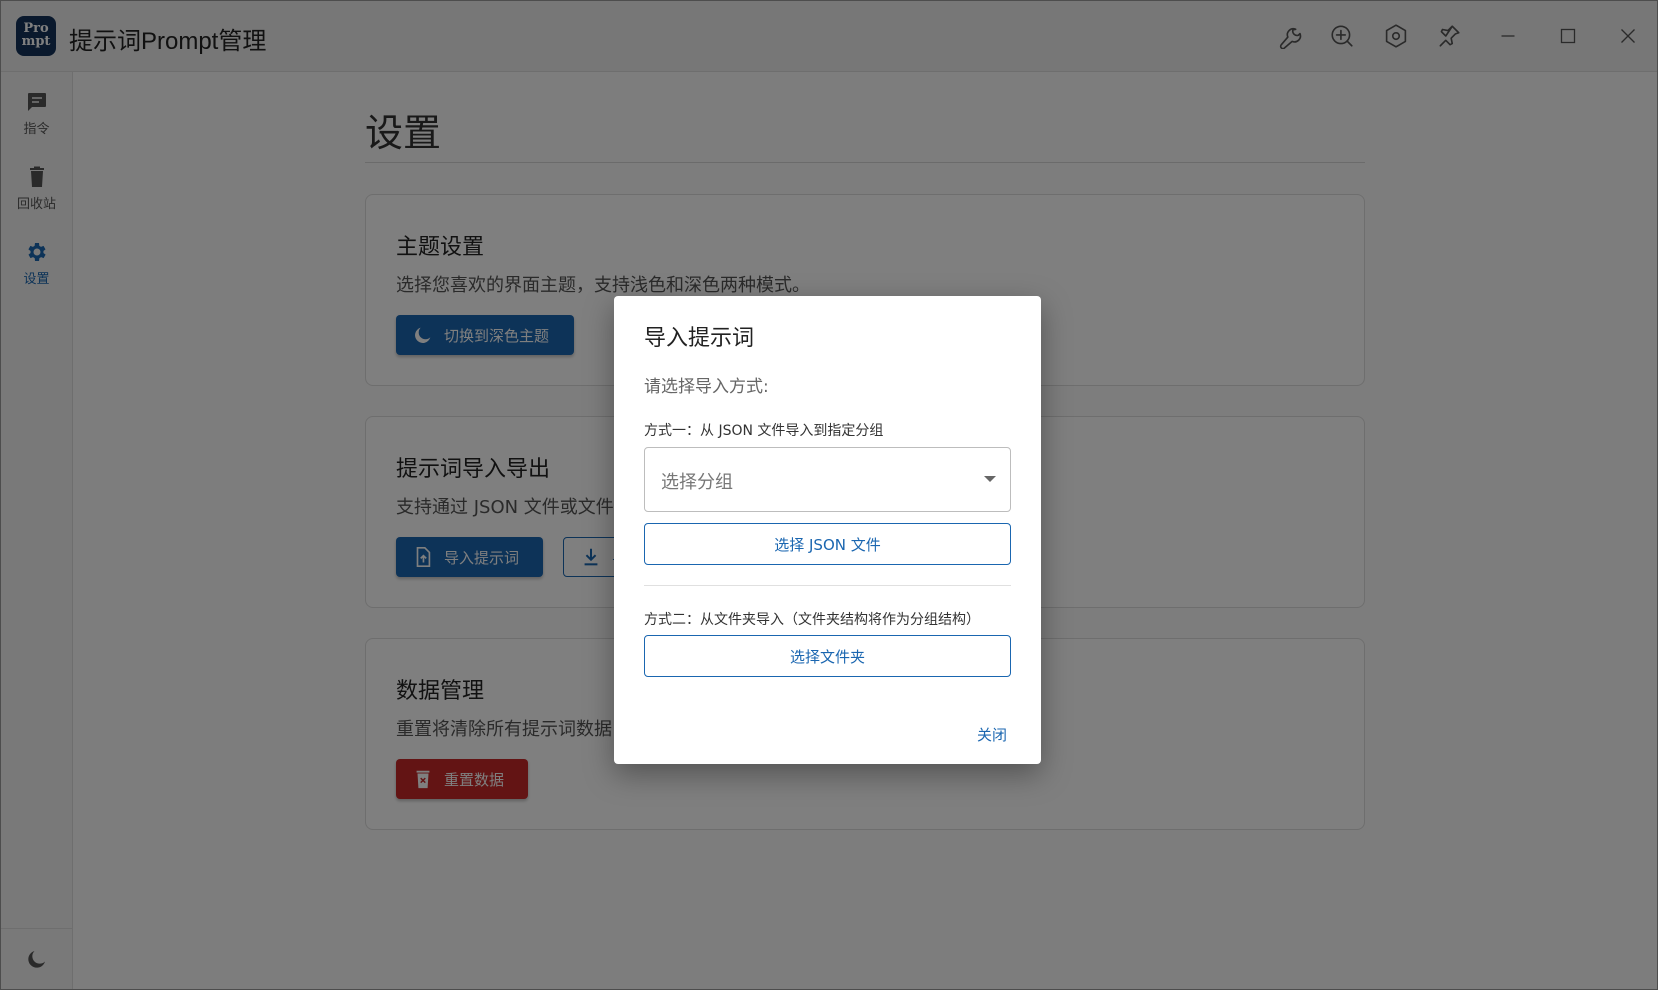 The image size is (1658, 990). What do you see at coordinates (827, 656) in the screenshot?
I see `select-folder-button: 选择文件夹` at bounding box center [827, 656].